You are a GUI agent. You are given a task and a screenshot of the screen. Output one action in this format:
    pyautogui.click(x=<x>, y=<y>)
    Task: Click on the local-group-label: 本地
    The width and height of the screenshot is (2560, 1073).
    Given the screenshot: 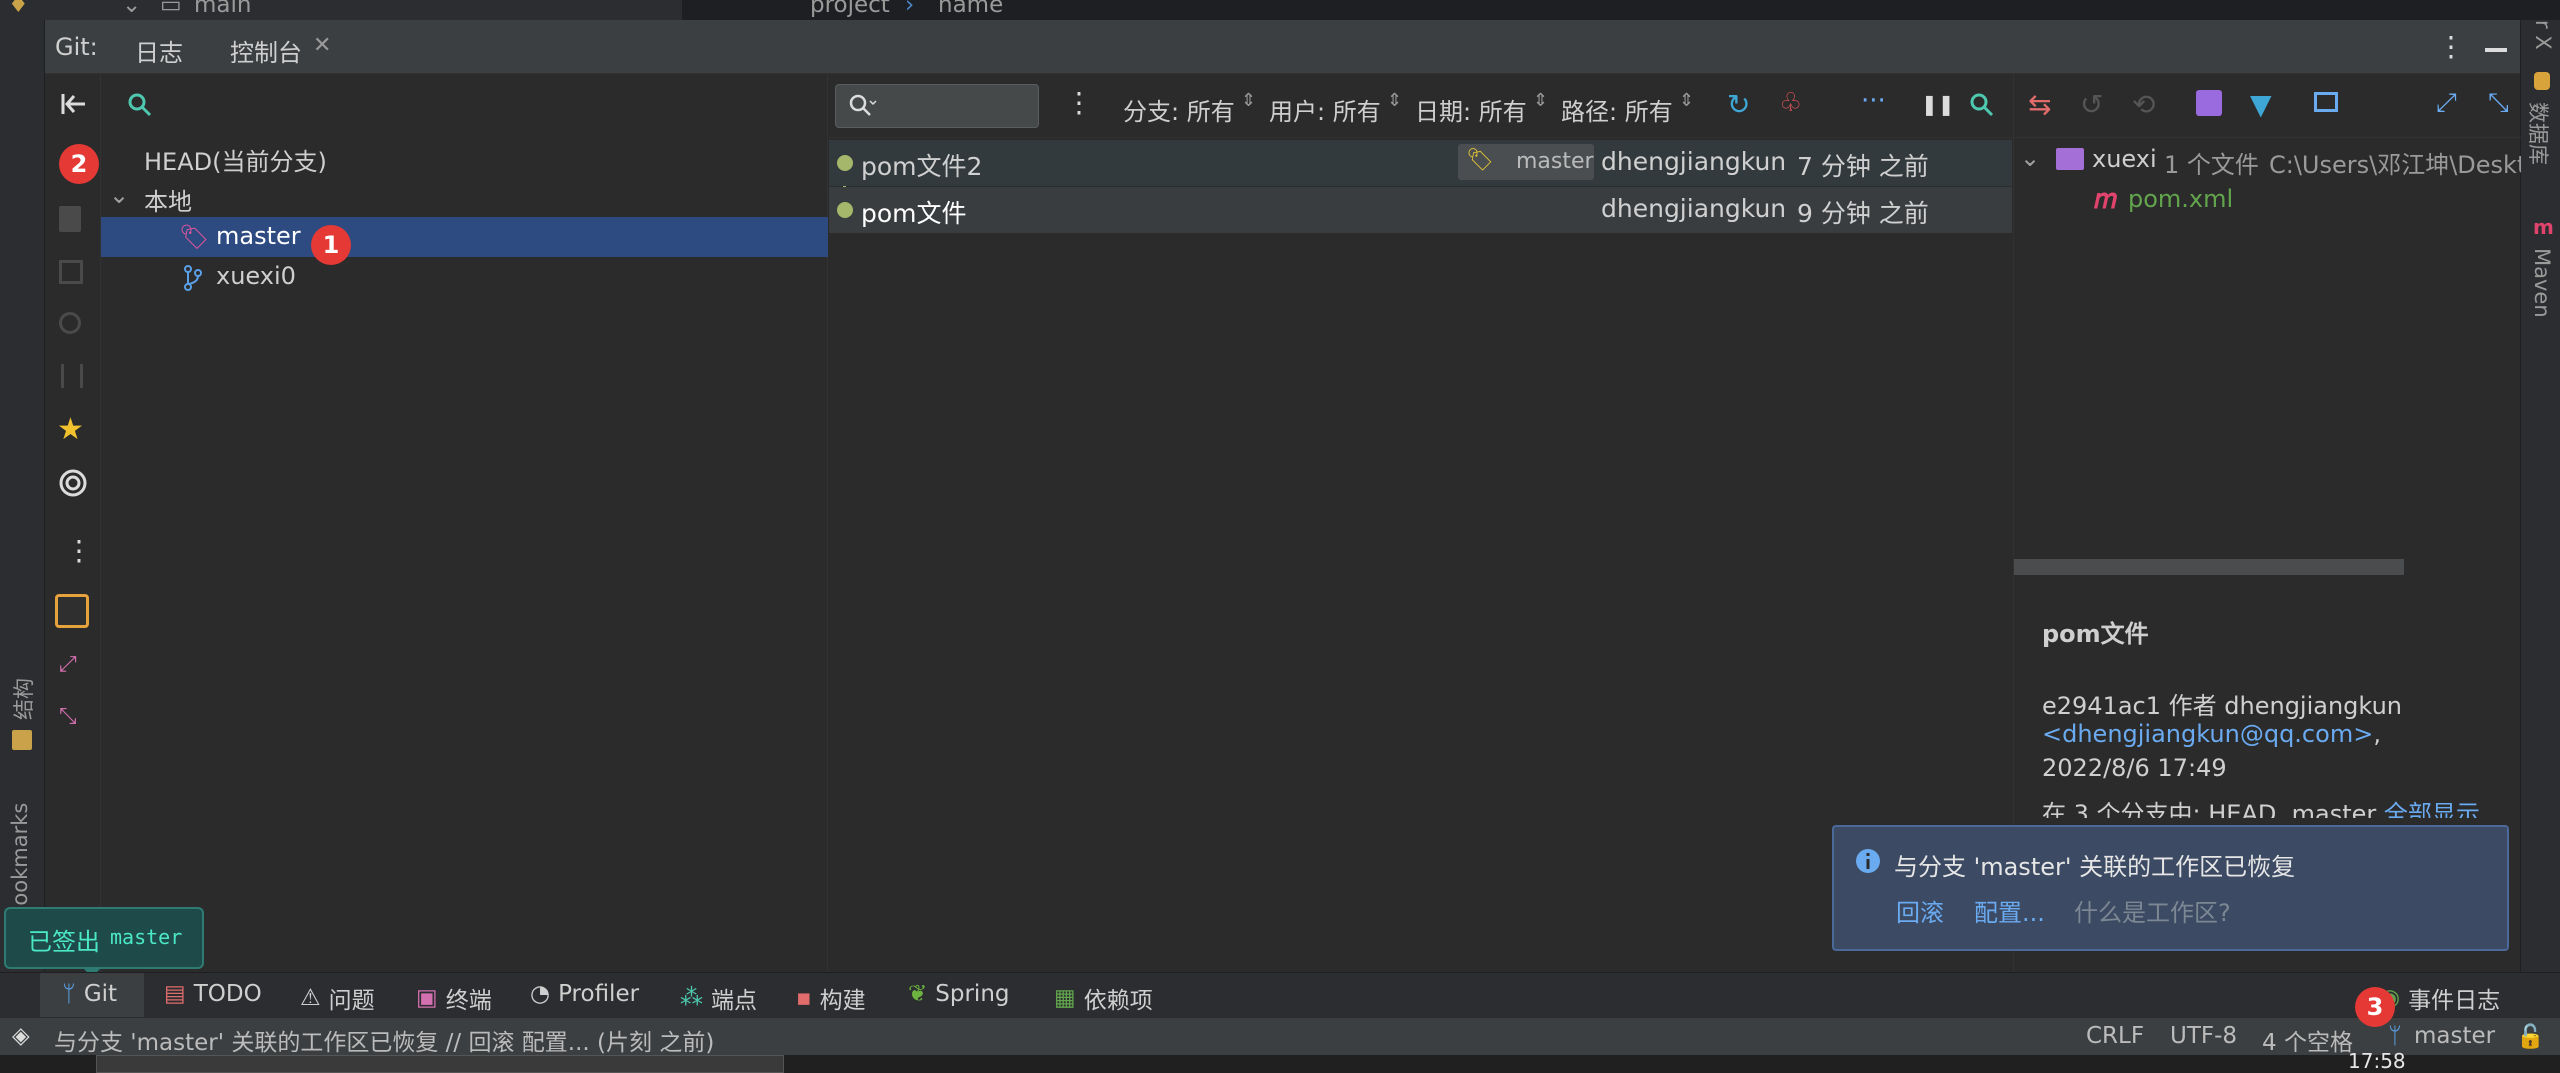 What is the action you would take?
    pyautogui.click(x=168, y=202)
    